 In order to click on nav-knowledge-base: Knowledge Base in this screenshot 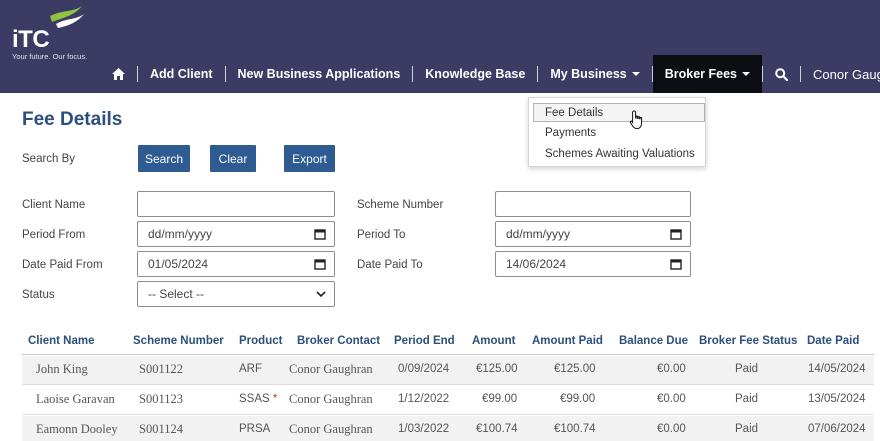, I will do `click(475, 74)`.